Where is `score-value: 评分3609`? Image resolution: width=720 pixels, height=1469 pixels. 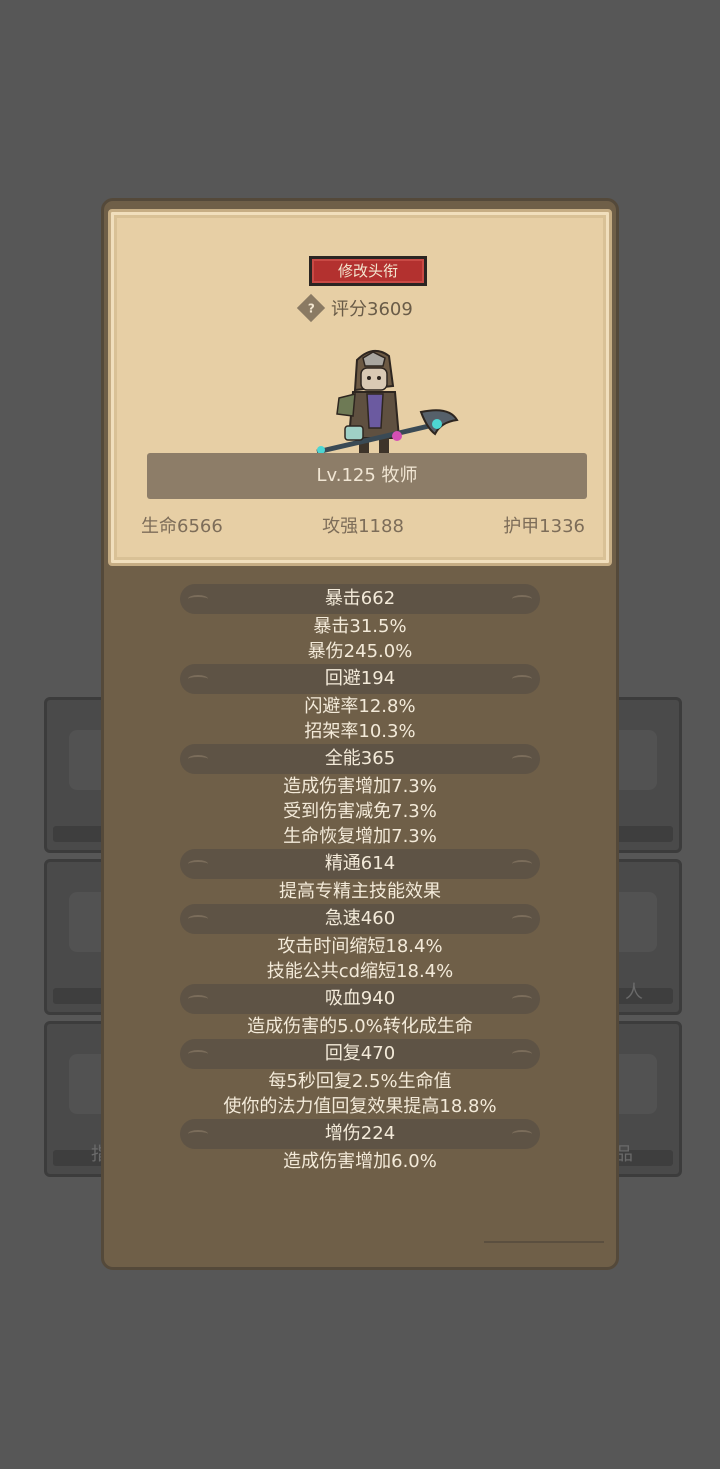 score-value: 评分3609 is located at coordinates (372, 309).